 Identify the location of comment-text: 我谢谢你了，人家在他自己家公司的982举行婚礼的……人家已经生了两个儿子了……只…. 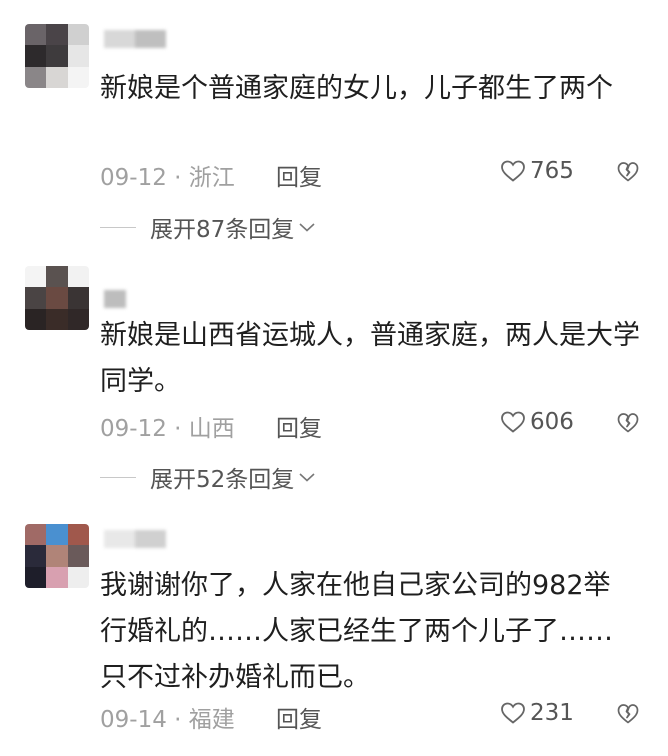
(356, 631).